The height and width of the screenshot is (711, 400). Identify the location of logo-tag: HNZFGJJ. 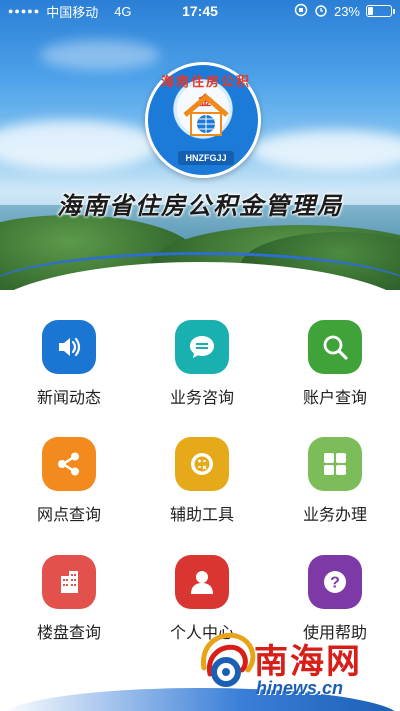
(206, 158).